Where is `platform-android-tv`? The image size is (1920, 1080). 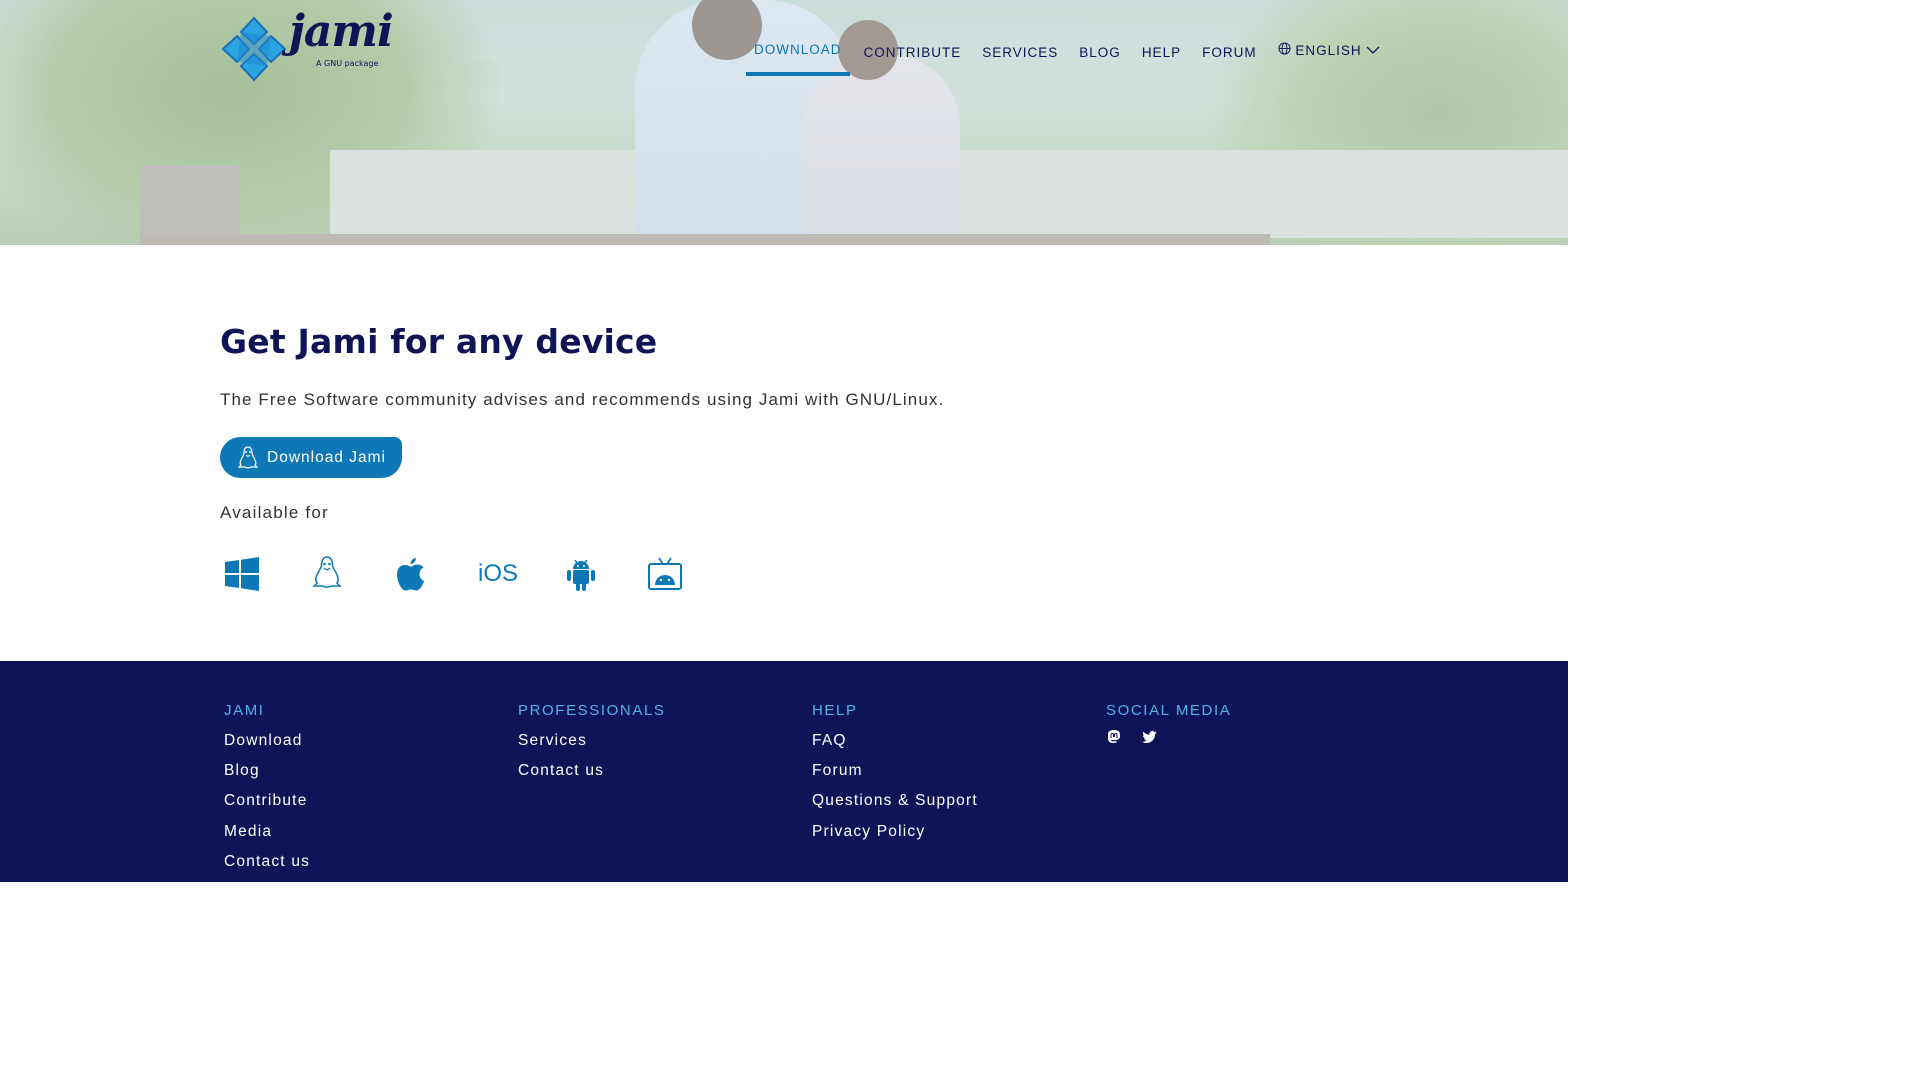
platform-android-tv is located at coordinates (665, 574).